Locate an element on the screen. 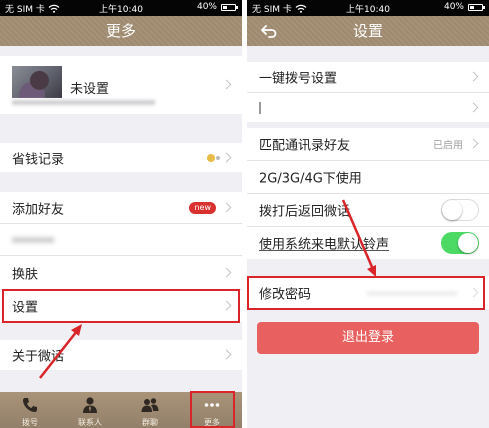  enabled-status: 已启用 is located at coordinates (448, 146).